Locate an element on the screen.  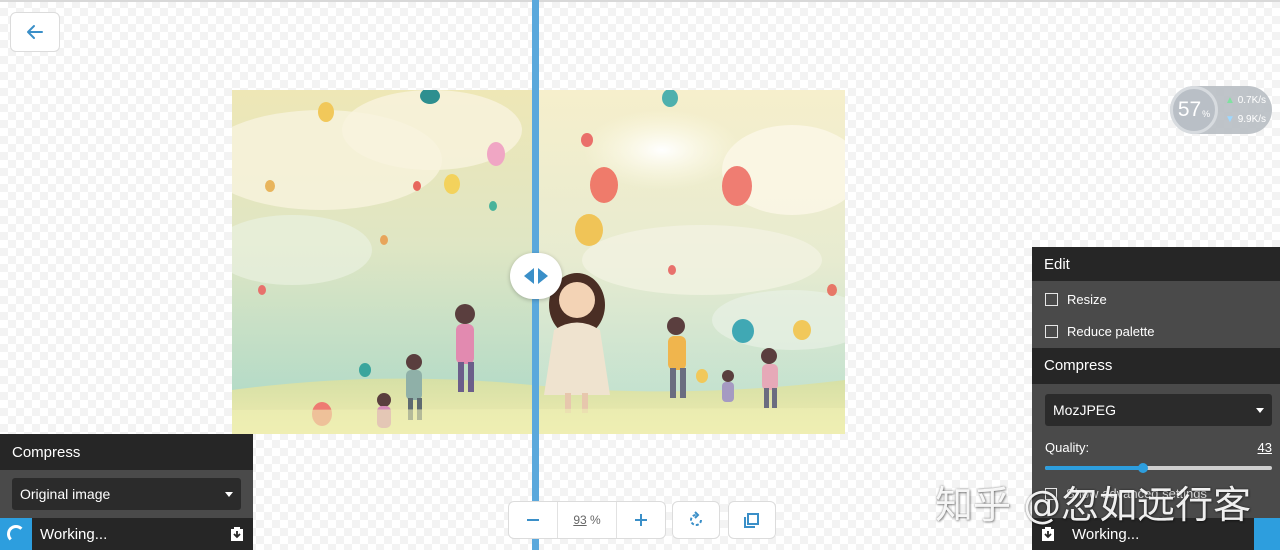
resize-checkbox is located at coordinates (1051, 299).